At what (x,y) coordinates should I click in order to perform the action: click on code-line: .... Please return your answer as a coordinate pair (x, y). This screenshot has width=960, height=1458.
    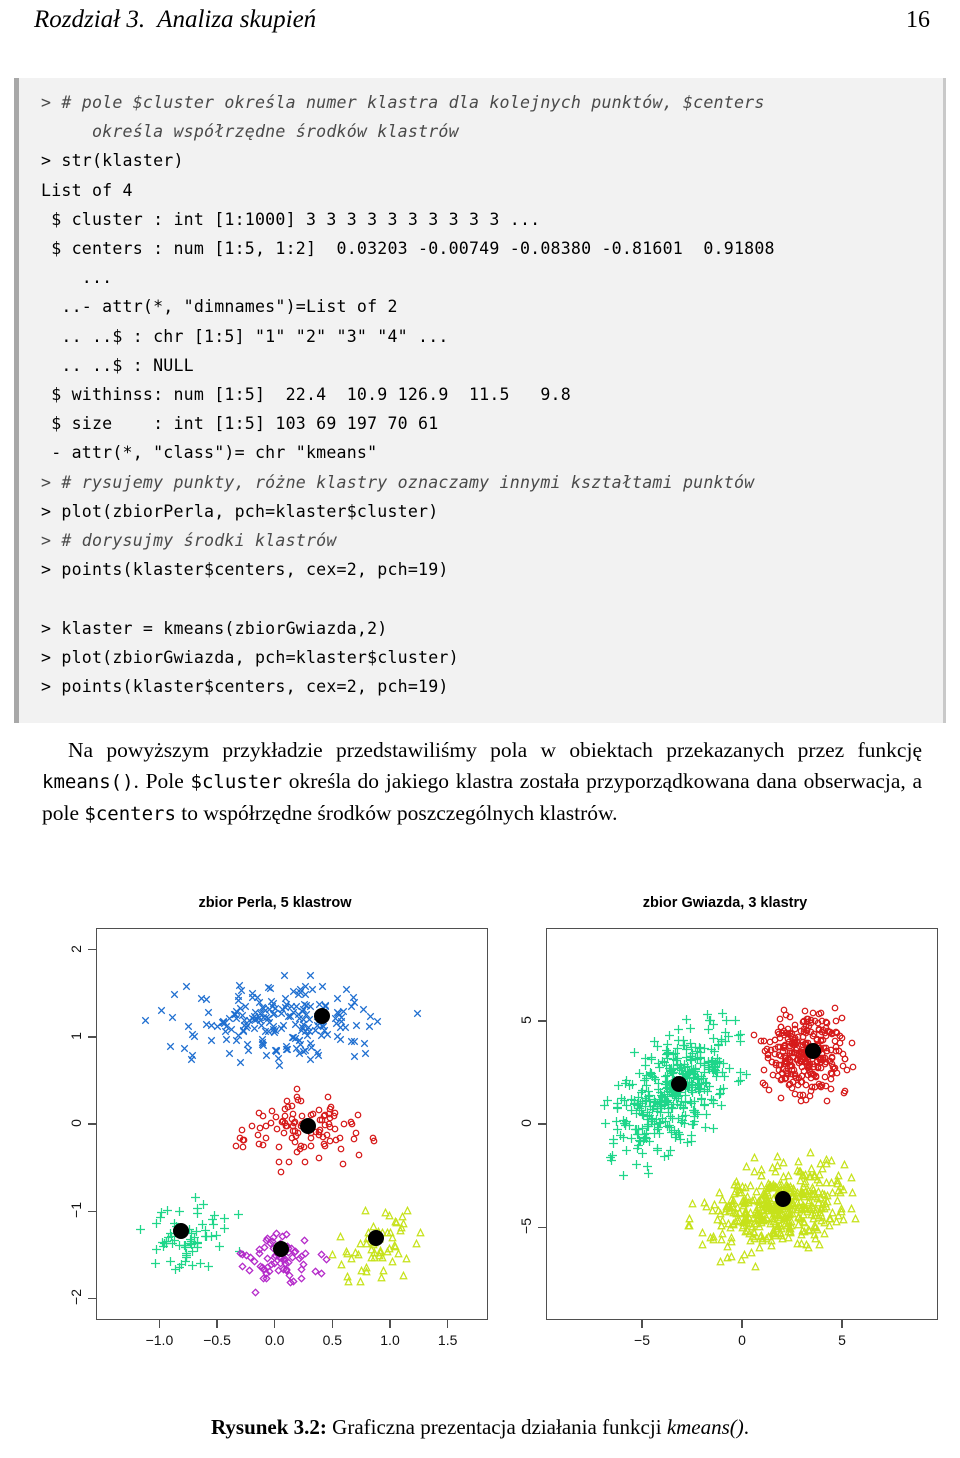
    Looking at the image, I should click on (77, 278).